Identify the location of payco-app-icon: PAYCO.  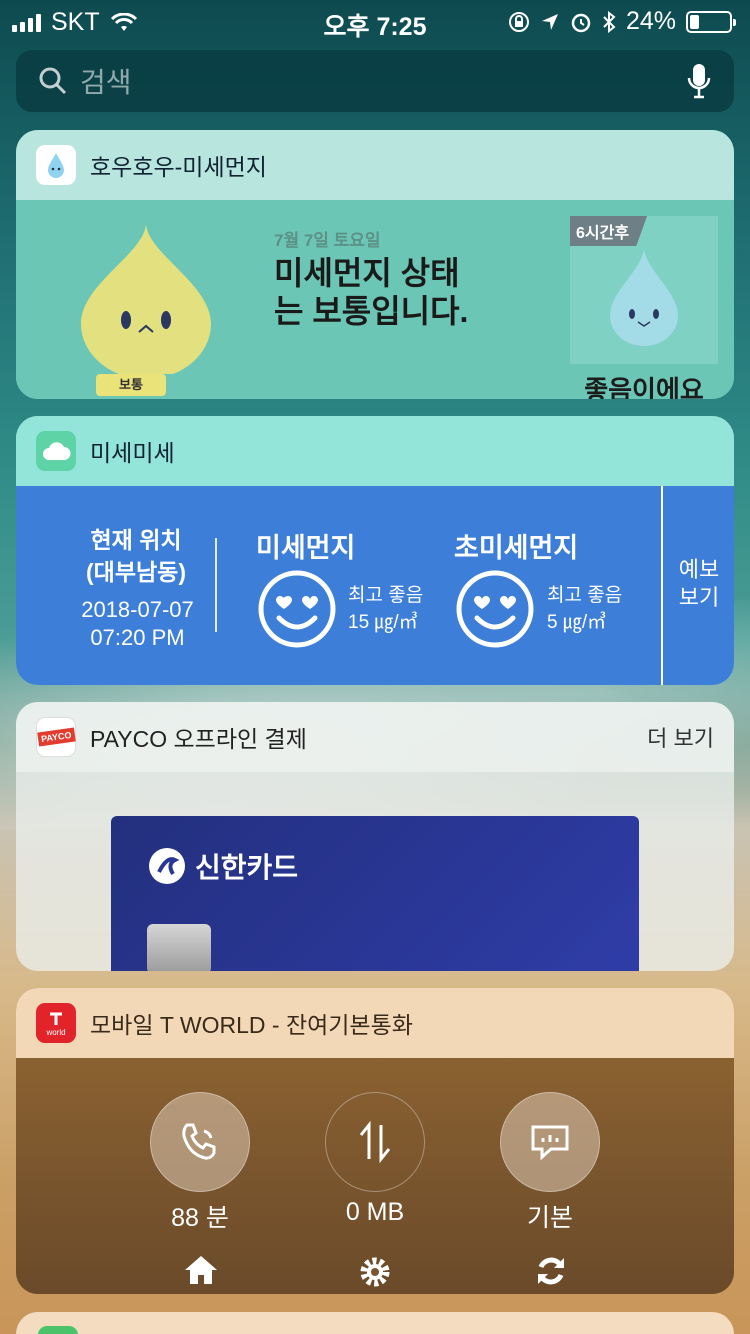
(56, 737).